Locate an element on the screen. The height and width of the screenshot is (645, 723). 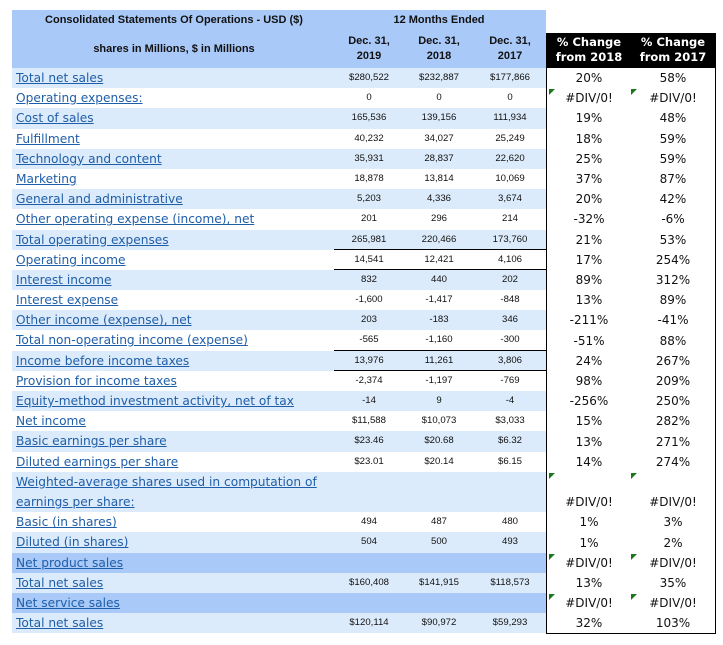
cell-value-2017: -769 is located at coordinates (510, 381).